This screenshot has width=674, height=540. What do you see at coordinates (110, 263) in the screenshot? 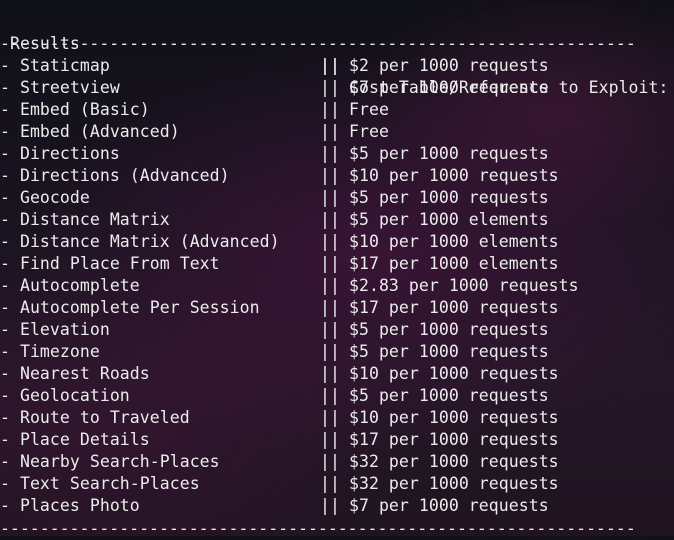
I see `api-name: - Find Place From Text` at bounding box center [110, 263].